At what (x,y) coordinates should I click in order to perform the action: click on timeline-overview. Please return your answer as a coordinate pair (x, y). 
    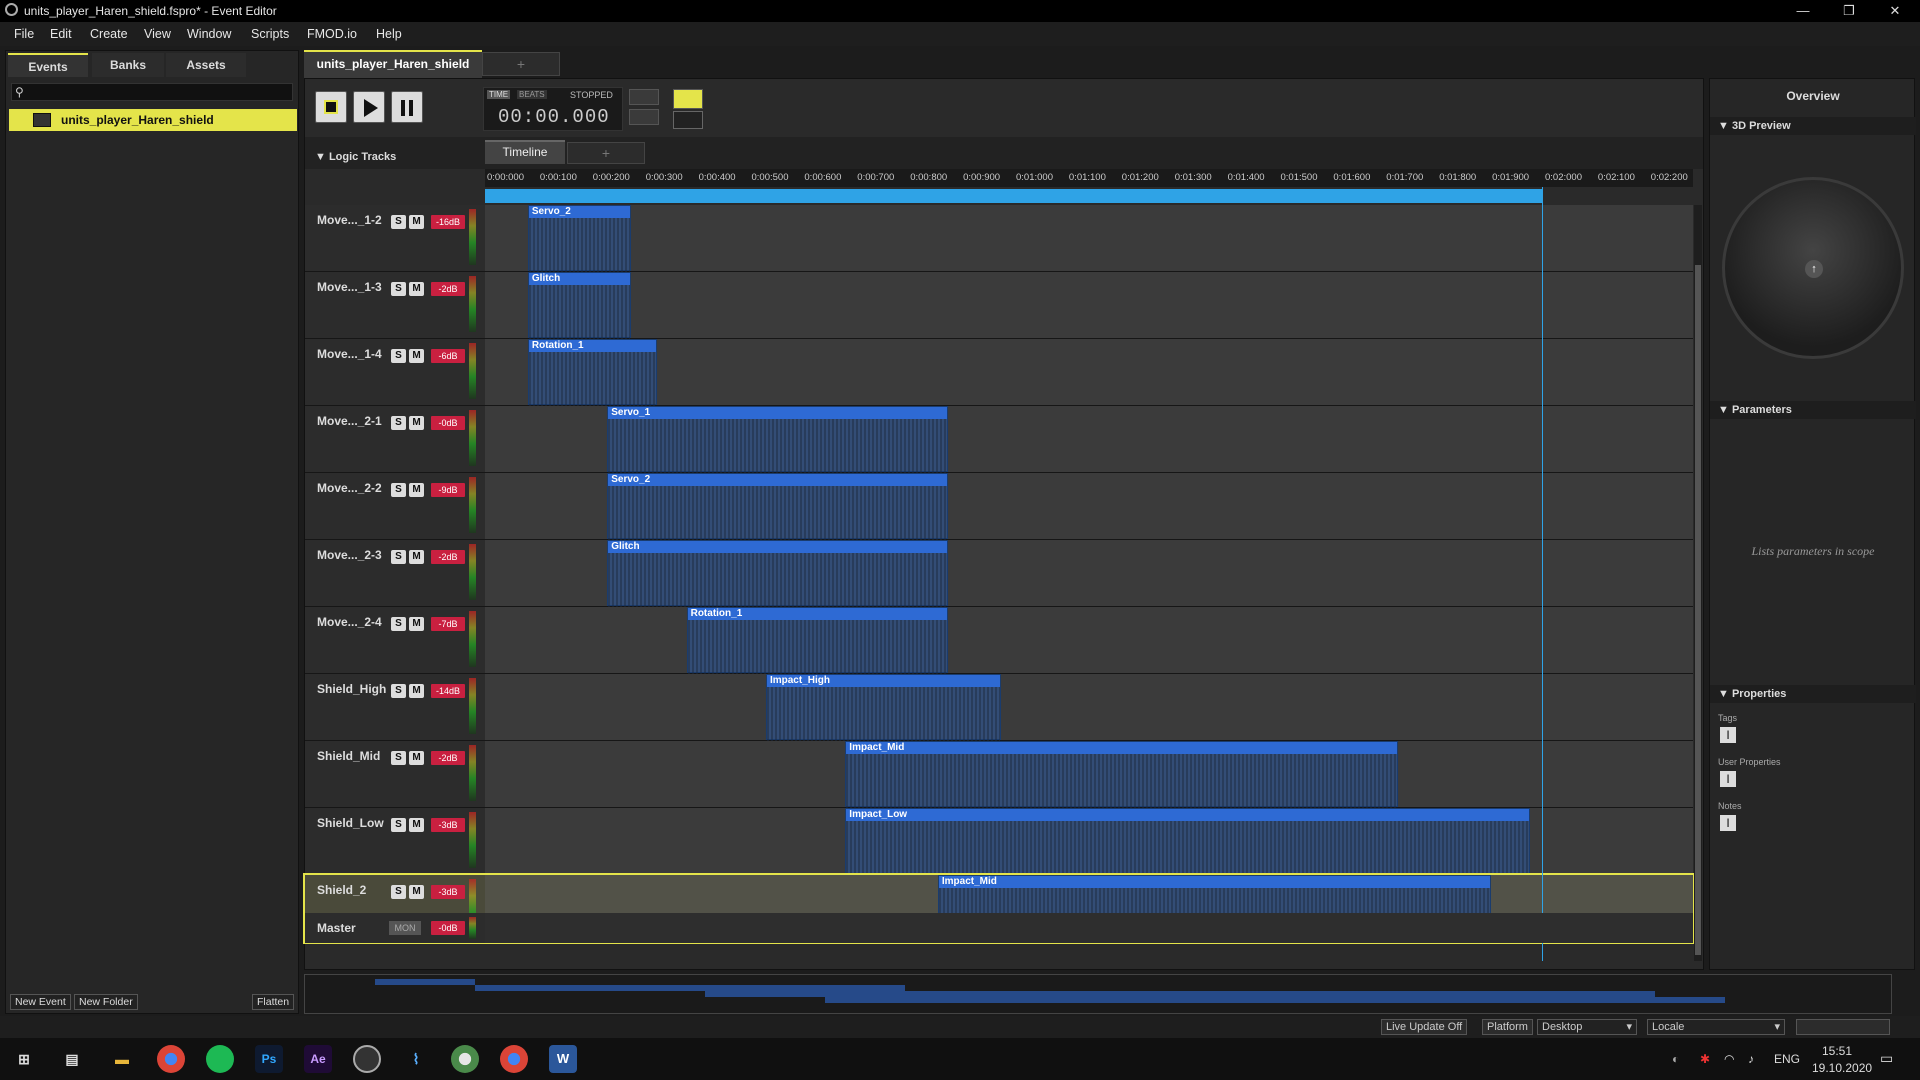
    Looking at the image, I should click on (1098, 994).